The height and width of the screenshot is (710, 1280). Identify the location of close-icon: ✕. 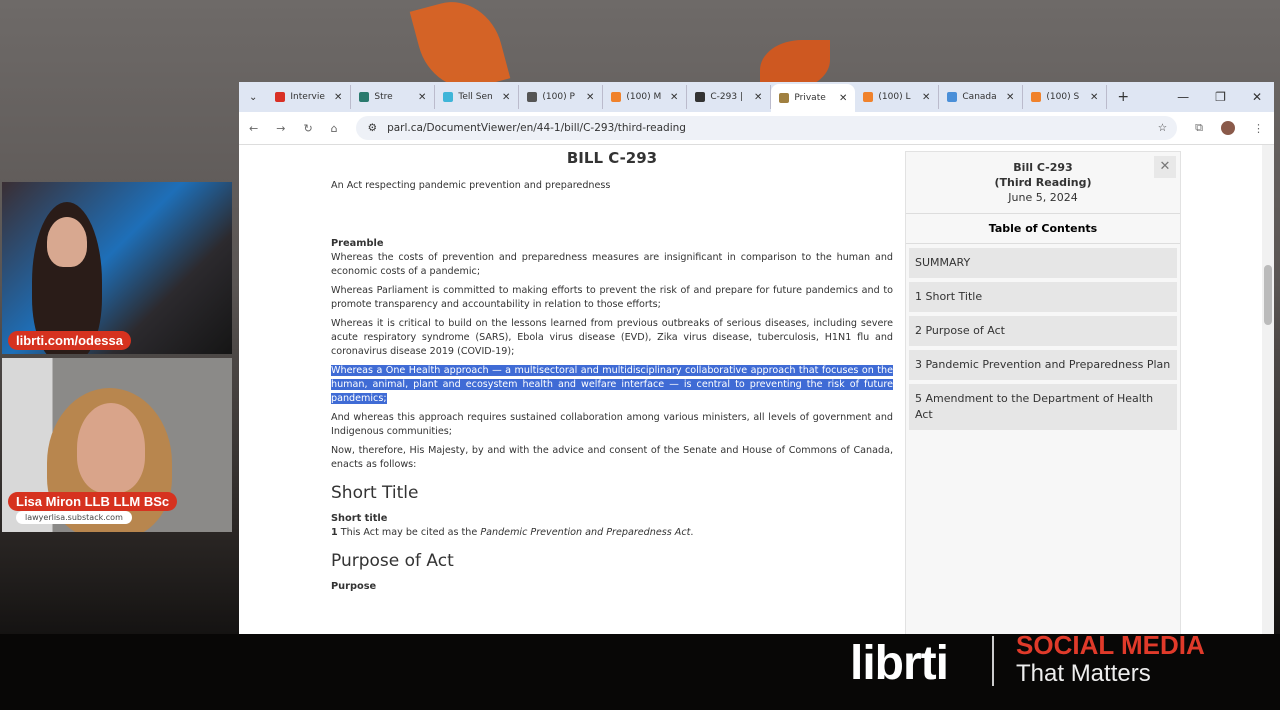
(1165, 167).